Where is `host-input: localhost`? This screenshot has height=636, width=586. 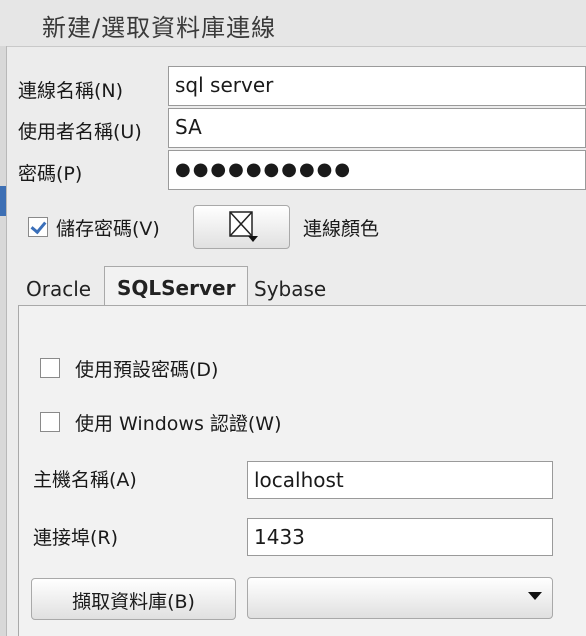 host-input: localhost is located at coordinates (400, 480).